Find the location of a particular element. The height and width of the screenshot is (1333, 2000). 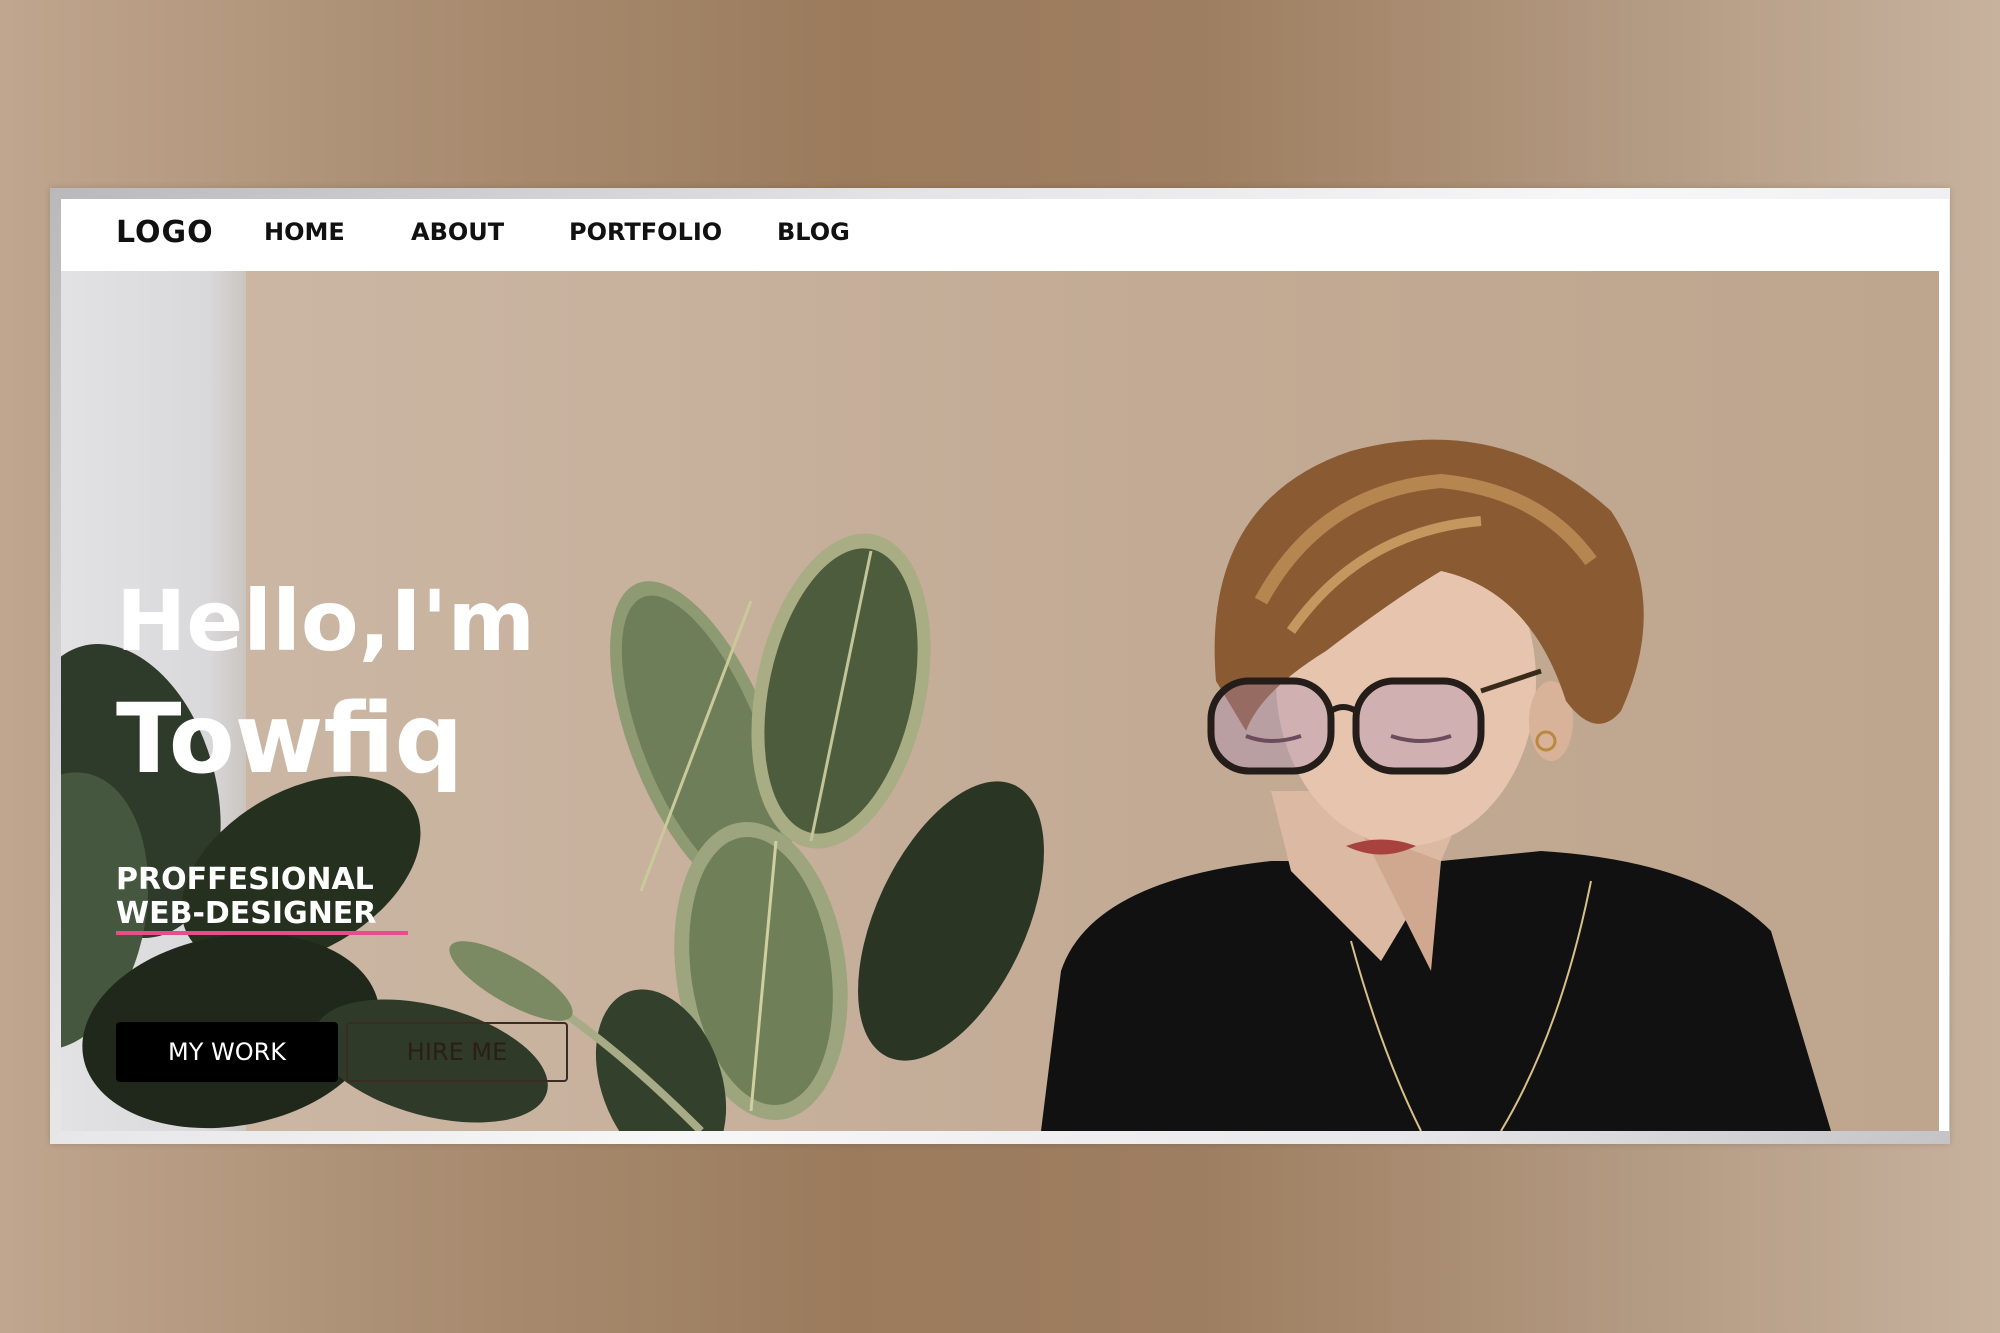

tagline-underline is located at coordinates (262, 933).